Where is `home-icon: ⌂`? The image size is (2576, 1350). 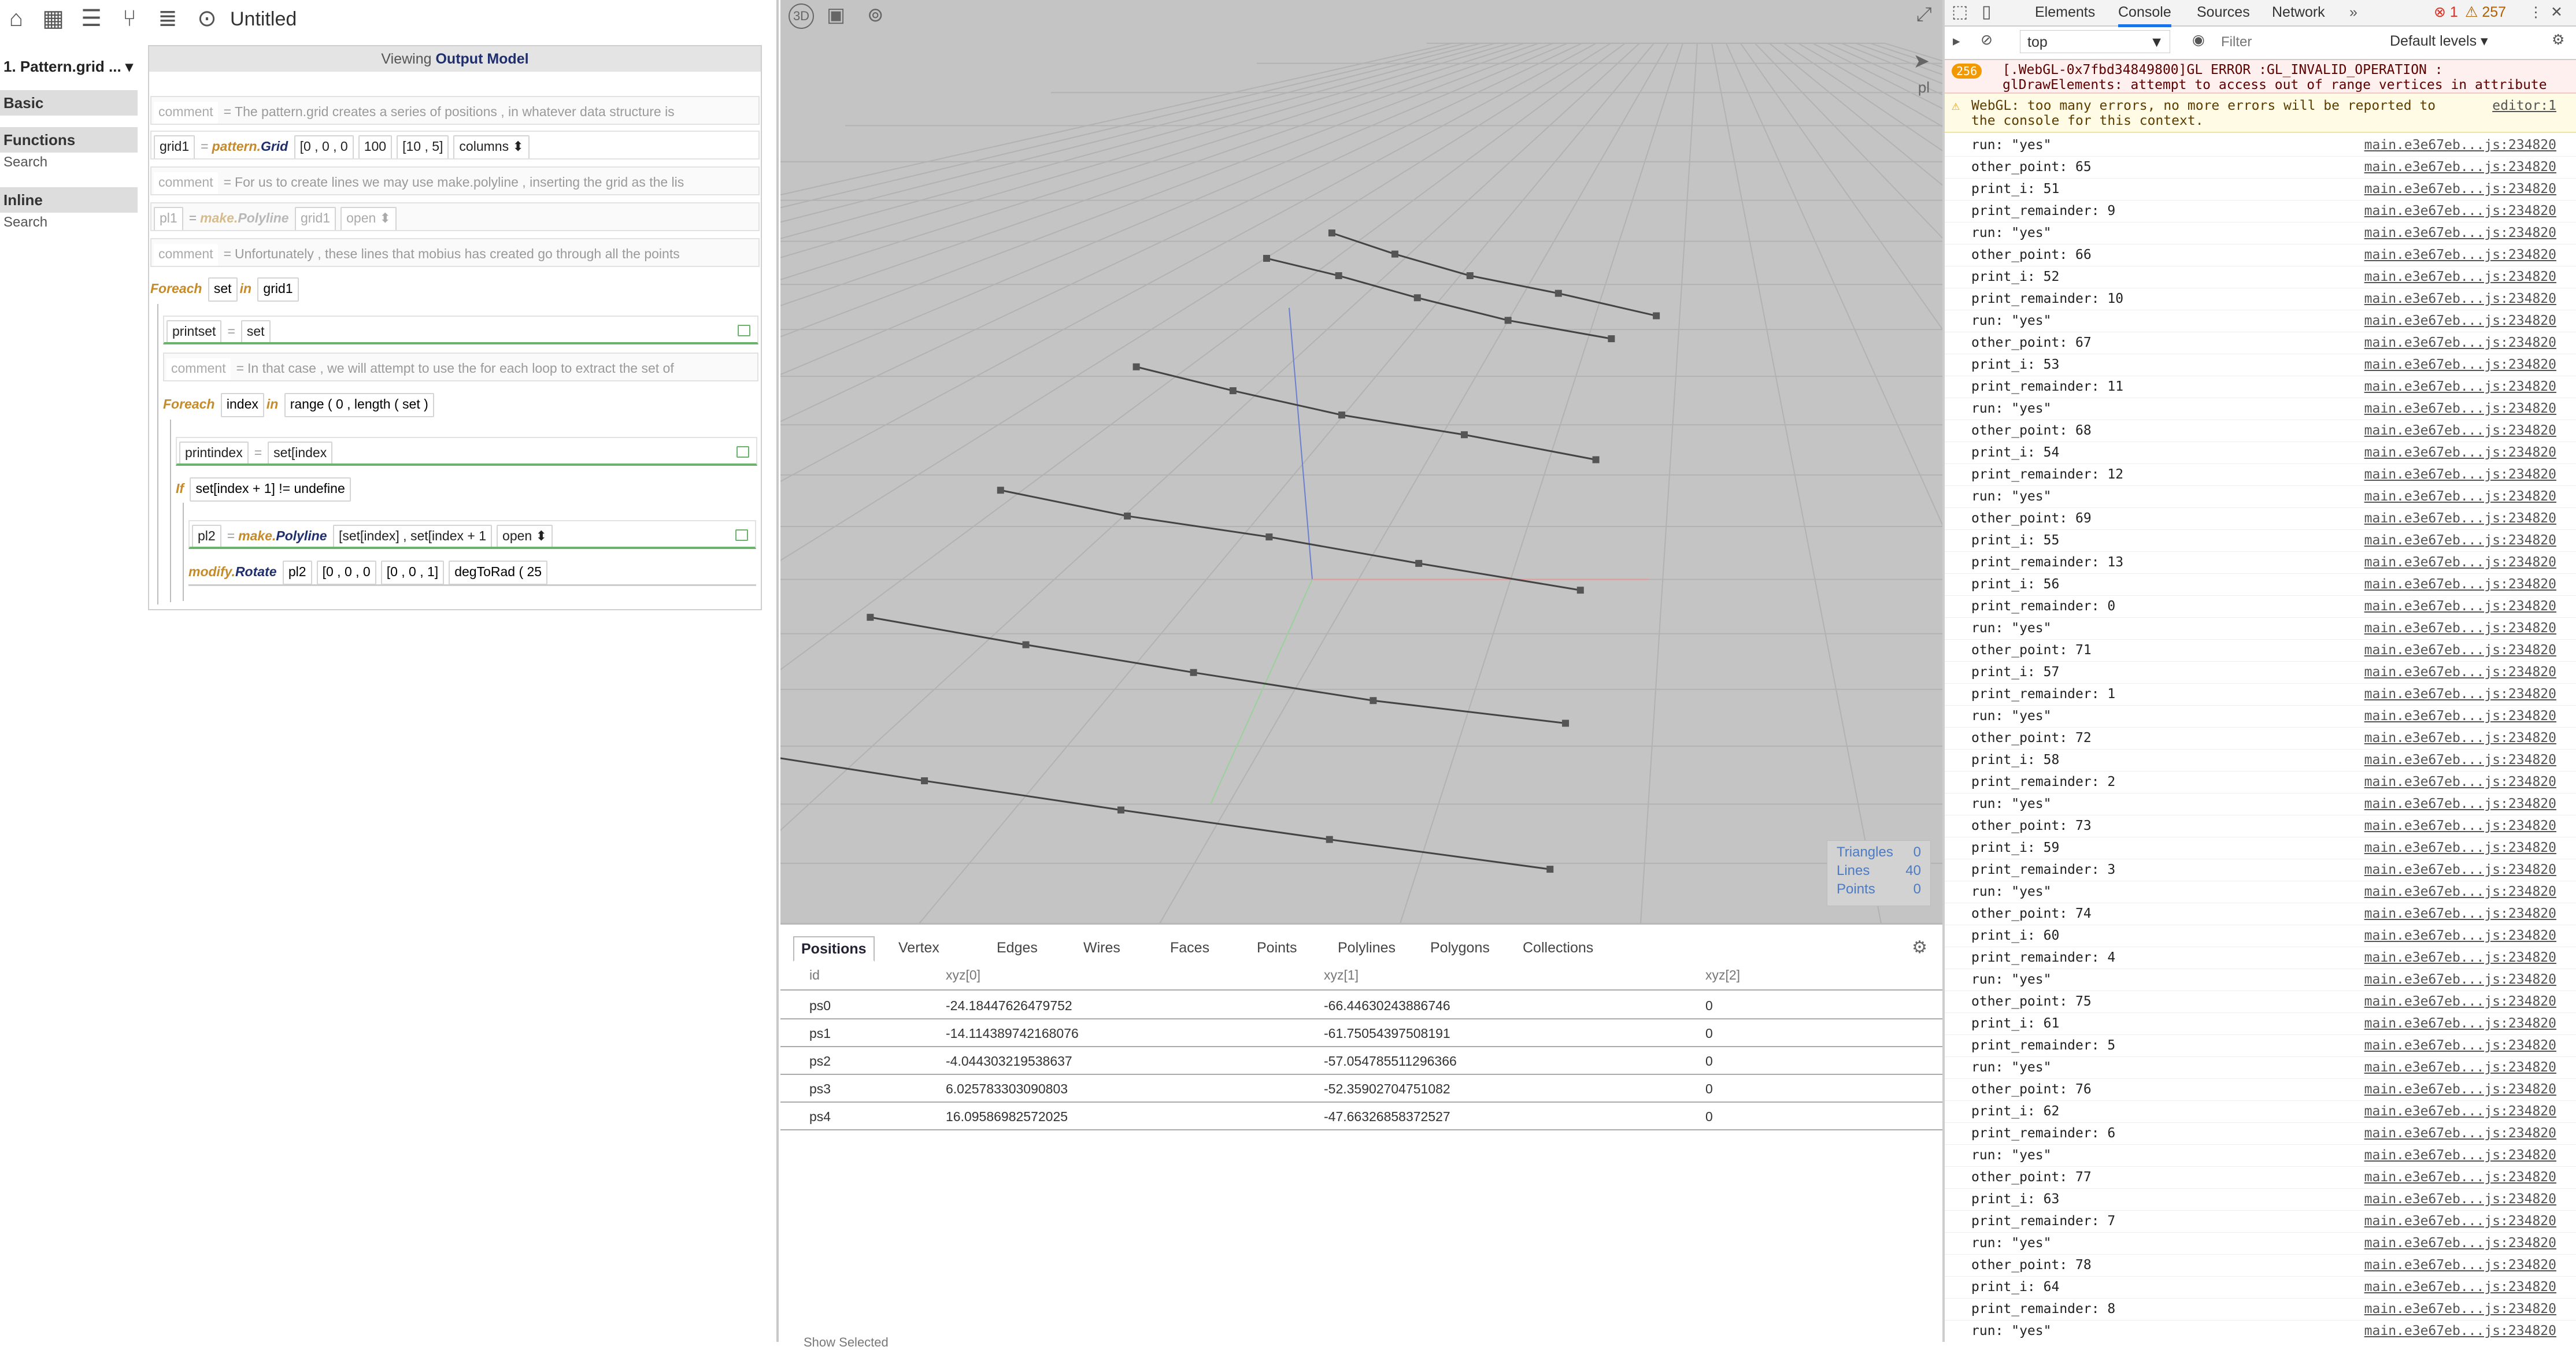 home-icon: ⌂ is located at coordinates (16, 18).